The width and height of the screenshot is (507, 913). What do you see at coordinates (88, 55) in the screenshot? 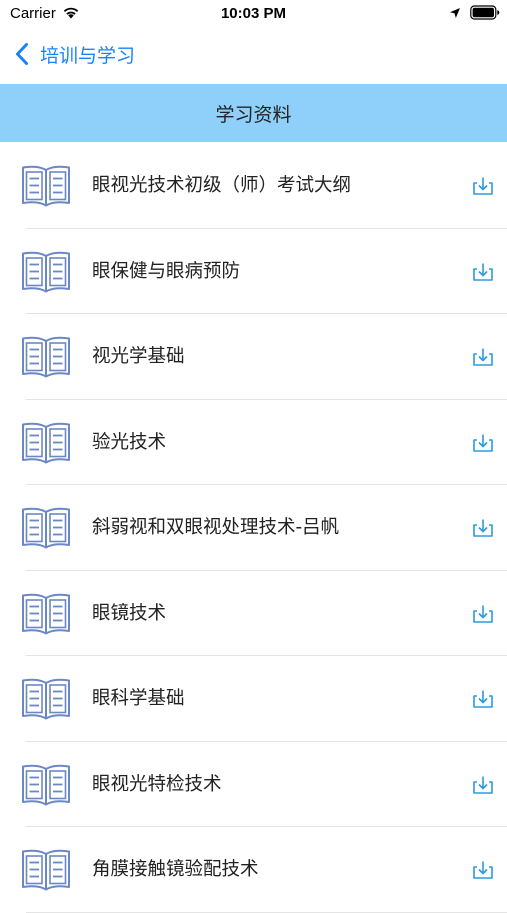
I see `back-button-label: 培训与学习` at bounding box center [88, 55].